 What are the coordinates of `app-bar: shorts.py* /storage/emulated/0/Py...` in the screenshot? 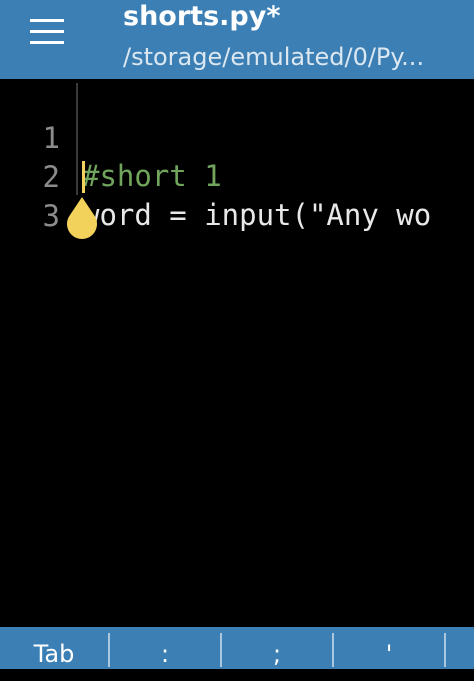 It's located at (237, 39).